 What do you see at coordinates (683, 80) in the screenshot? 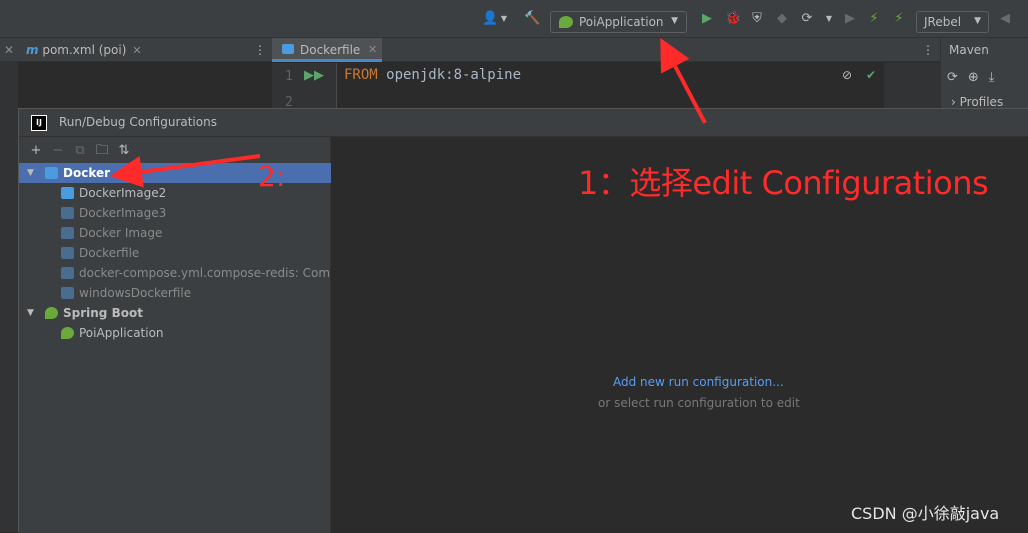
I see `arrow-to-run-config` at bounding box center [683, 80].